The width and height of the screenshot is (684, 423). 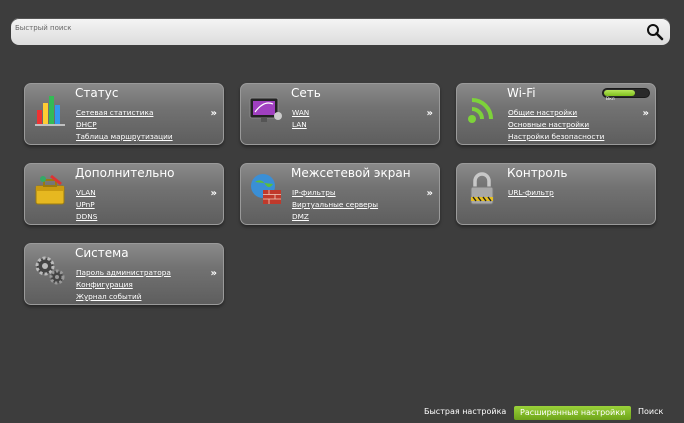 What do you see at coordinates (556, 136) in the screenshot?
I see `link-security-settings: Настройки безопасности` at bounding box center [556, 136].